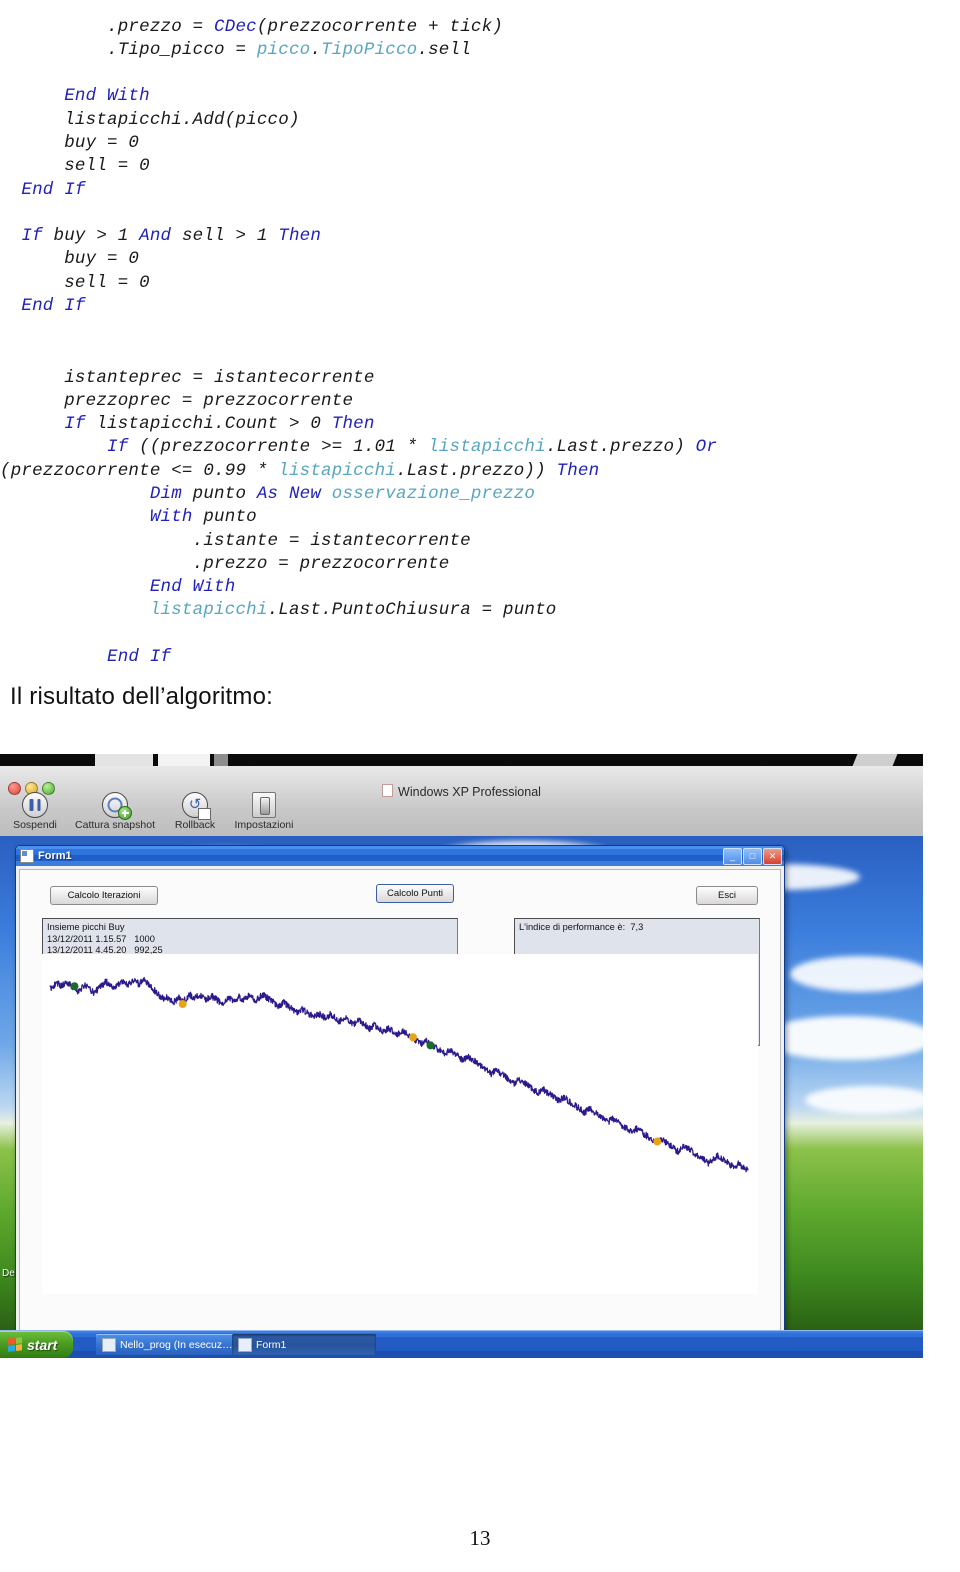 The height and width of the screenshot is (1572, 960). What do you see at coordinates (177, 400) in the screenshot?
I see `code-token: prezzoprec = prezzocorrente` at bounding box center [177, 400].